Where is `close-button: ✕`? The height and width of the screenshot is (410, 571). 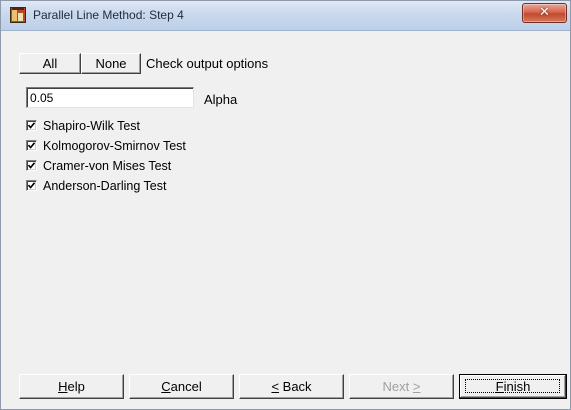
close-button: ✕ is located at coordinates (544, 13).